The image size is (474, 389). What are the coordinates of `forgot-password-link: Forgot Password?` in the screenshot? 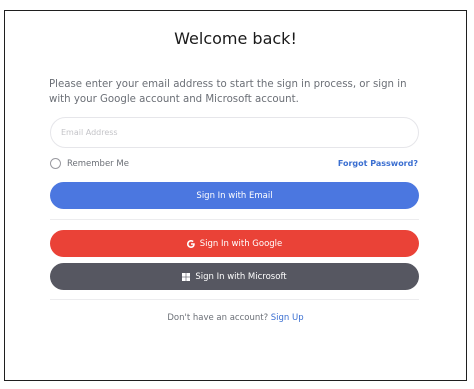 It's located at (378, 163).